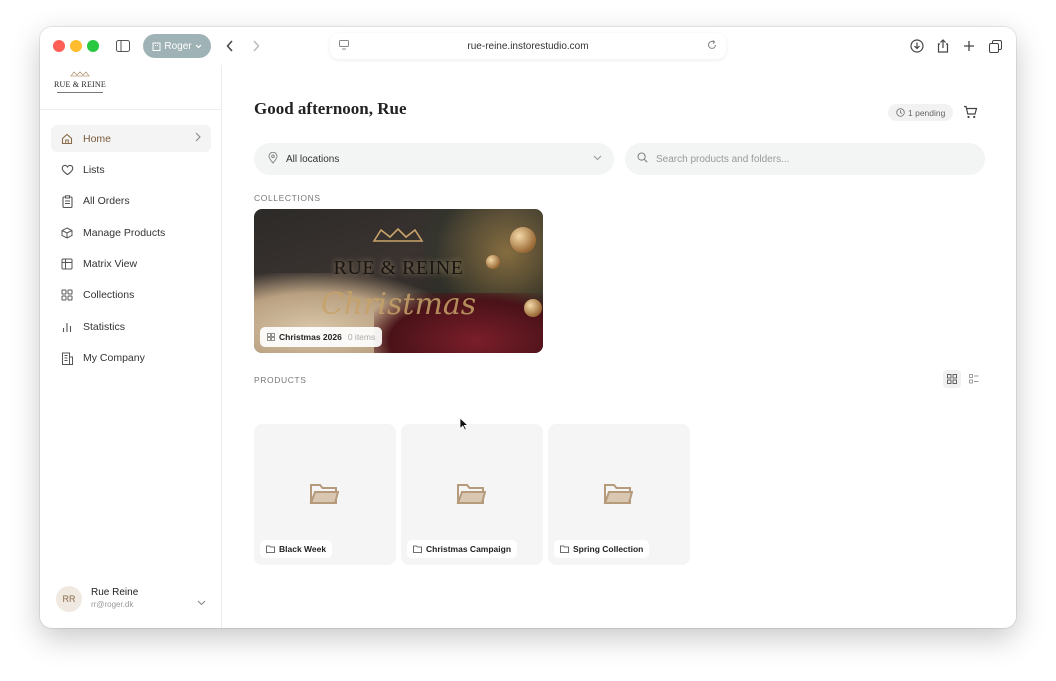  I want to click on maximize-window-button, so click(93, 46).